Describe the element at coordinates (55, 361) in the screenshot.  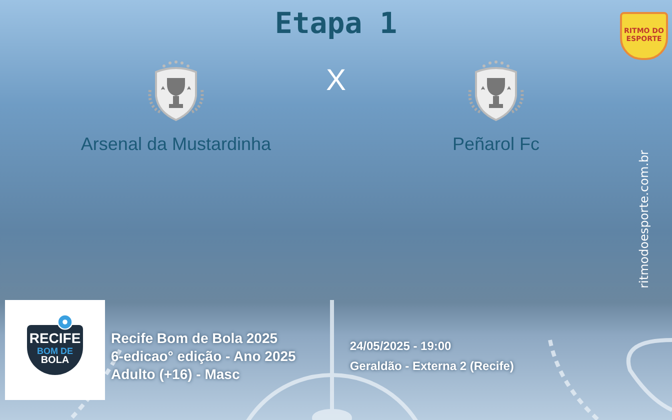
I see `logo-text: BOLA` at that location.